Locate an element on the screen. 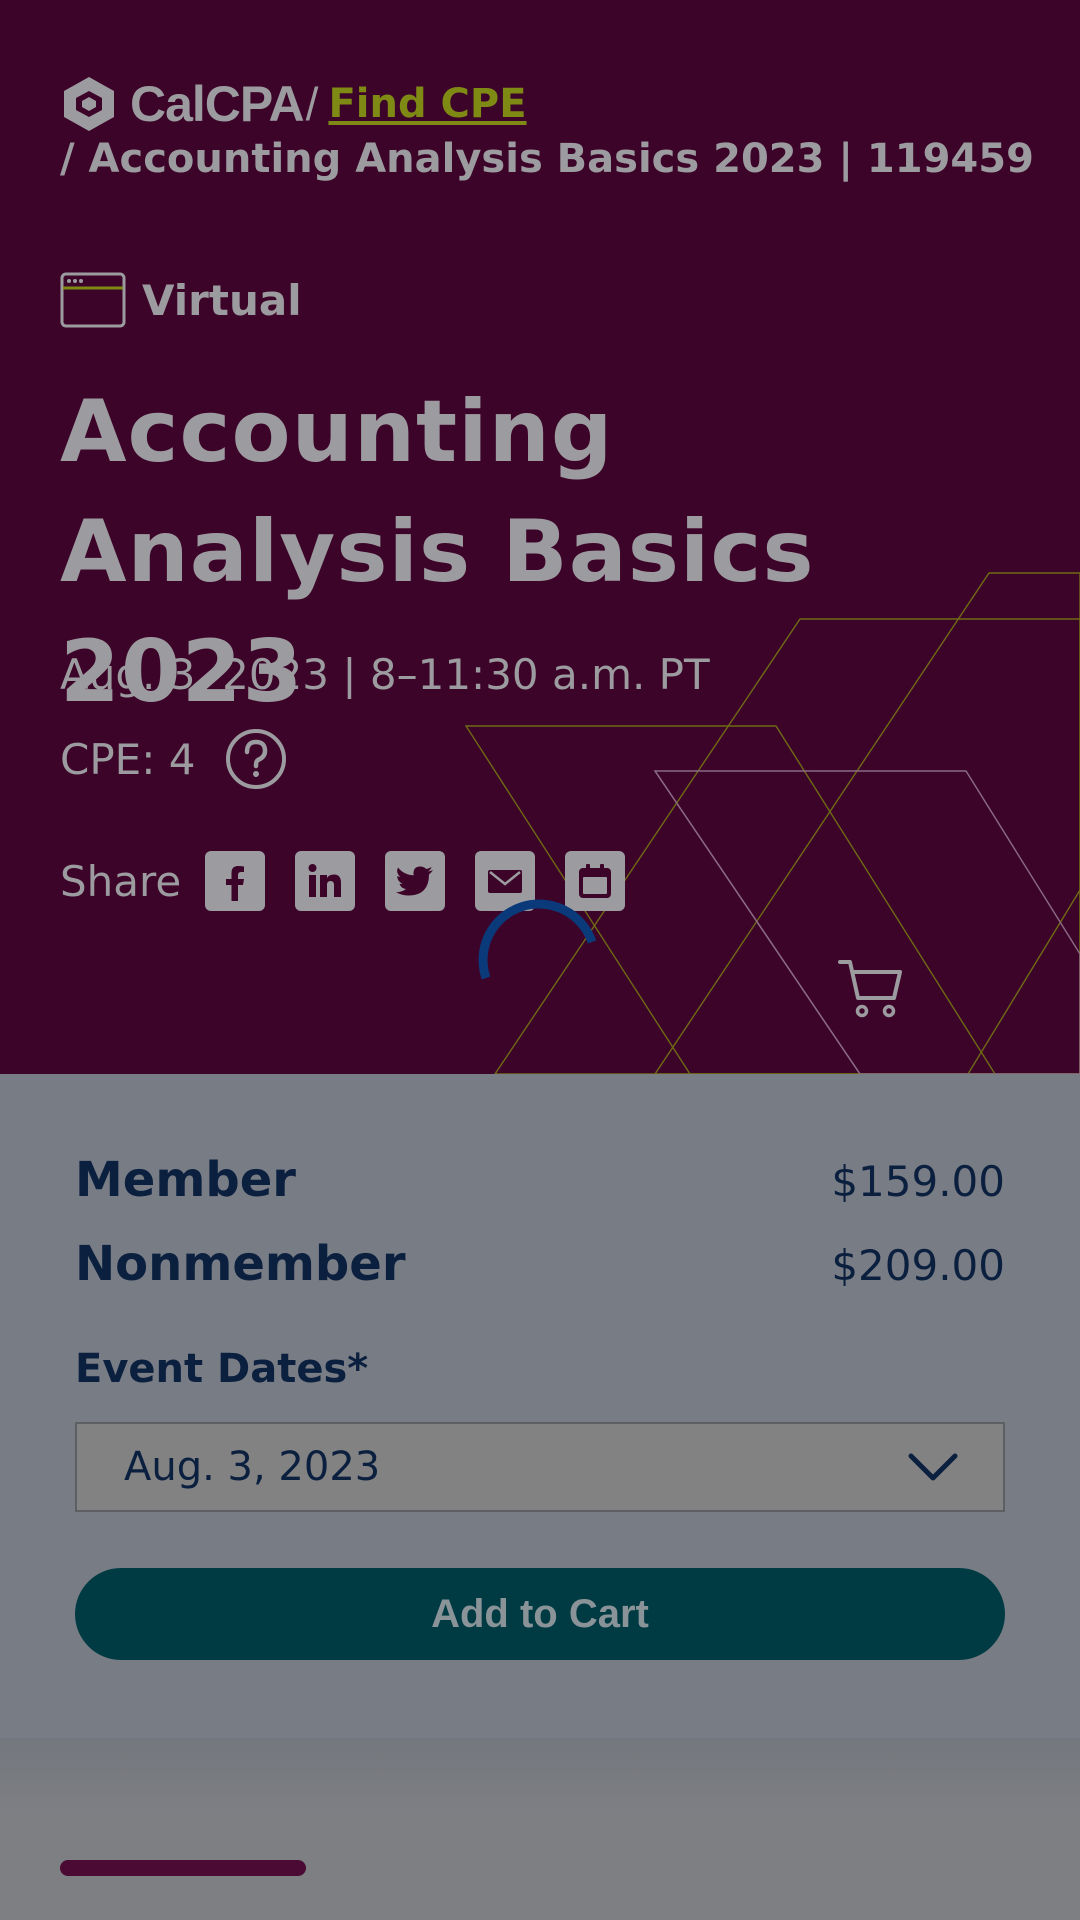 The height and width of the screenshot is (1920, 1080). facebook-icon is located at coordinates (235, 883).